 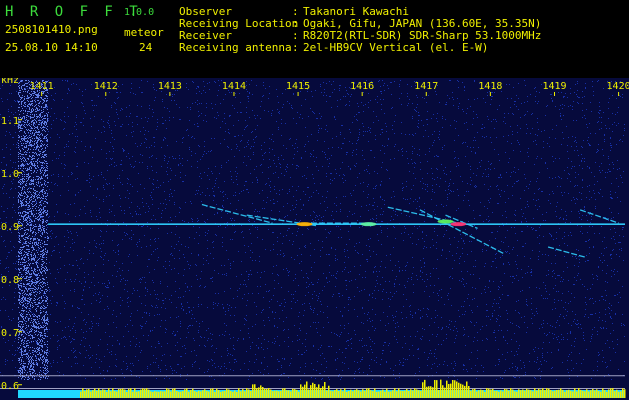 What do you see at coordinates (490, 86) in the screenshot?
I see `x-tick-label: 1418` at bounding box center [490, 86].